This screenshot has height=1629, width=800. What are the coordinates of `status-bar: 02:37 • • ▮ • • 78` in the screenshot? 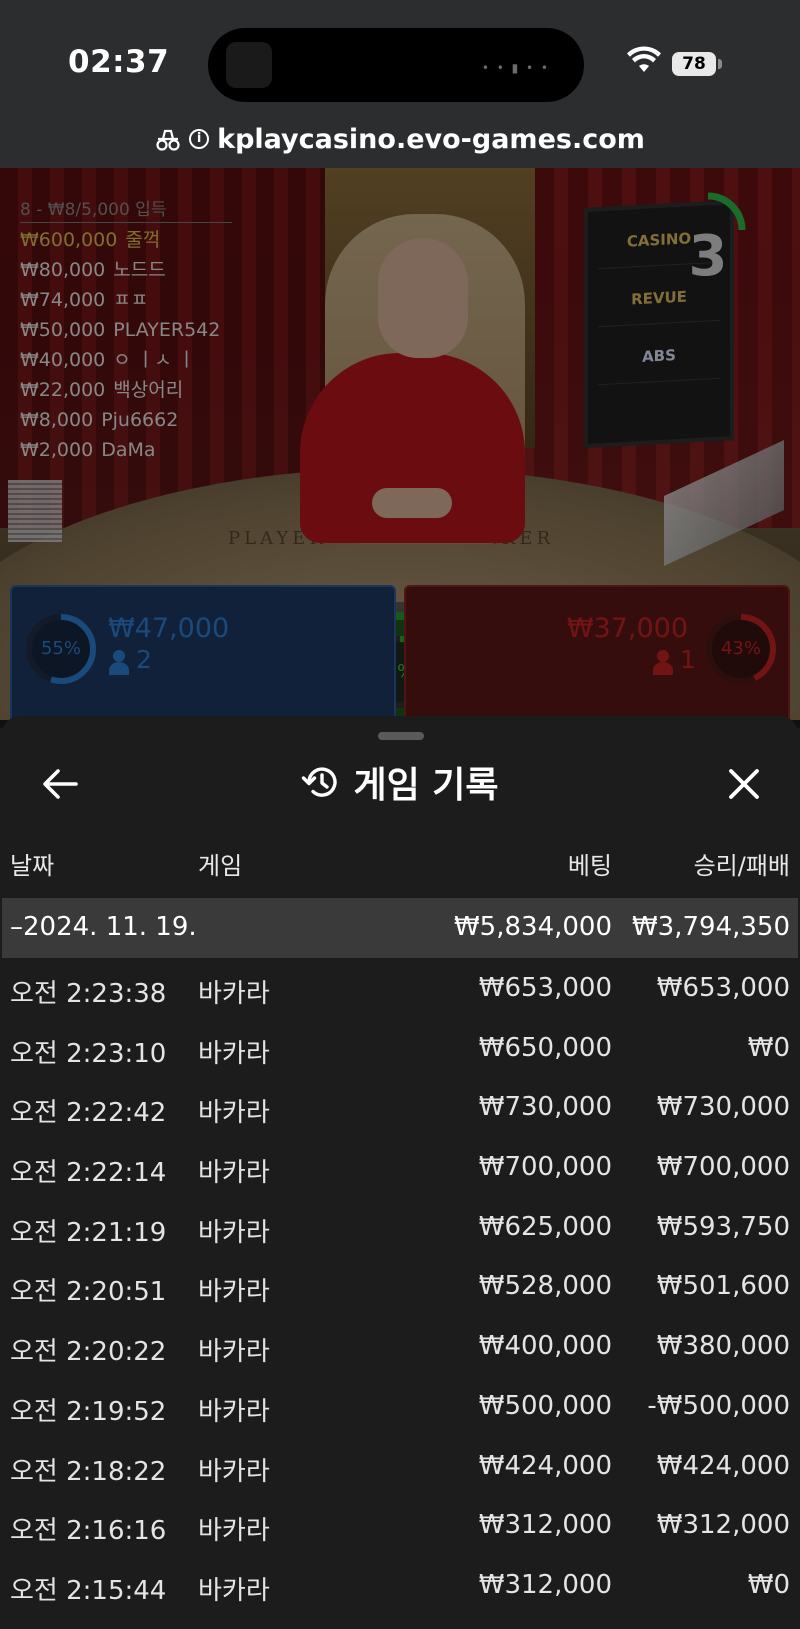 It's located at (400, 55).